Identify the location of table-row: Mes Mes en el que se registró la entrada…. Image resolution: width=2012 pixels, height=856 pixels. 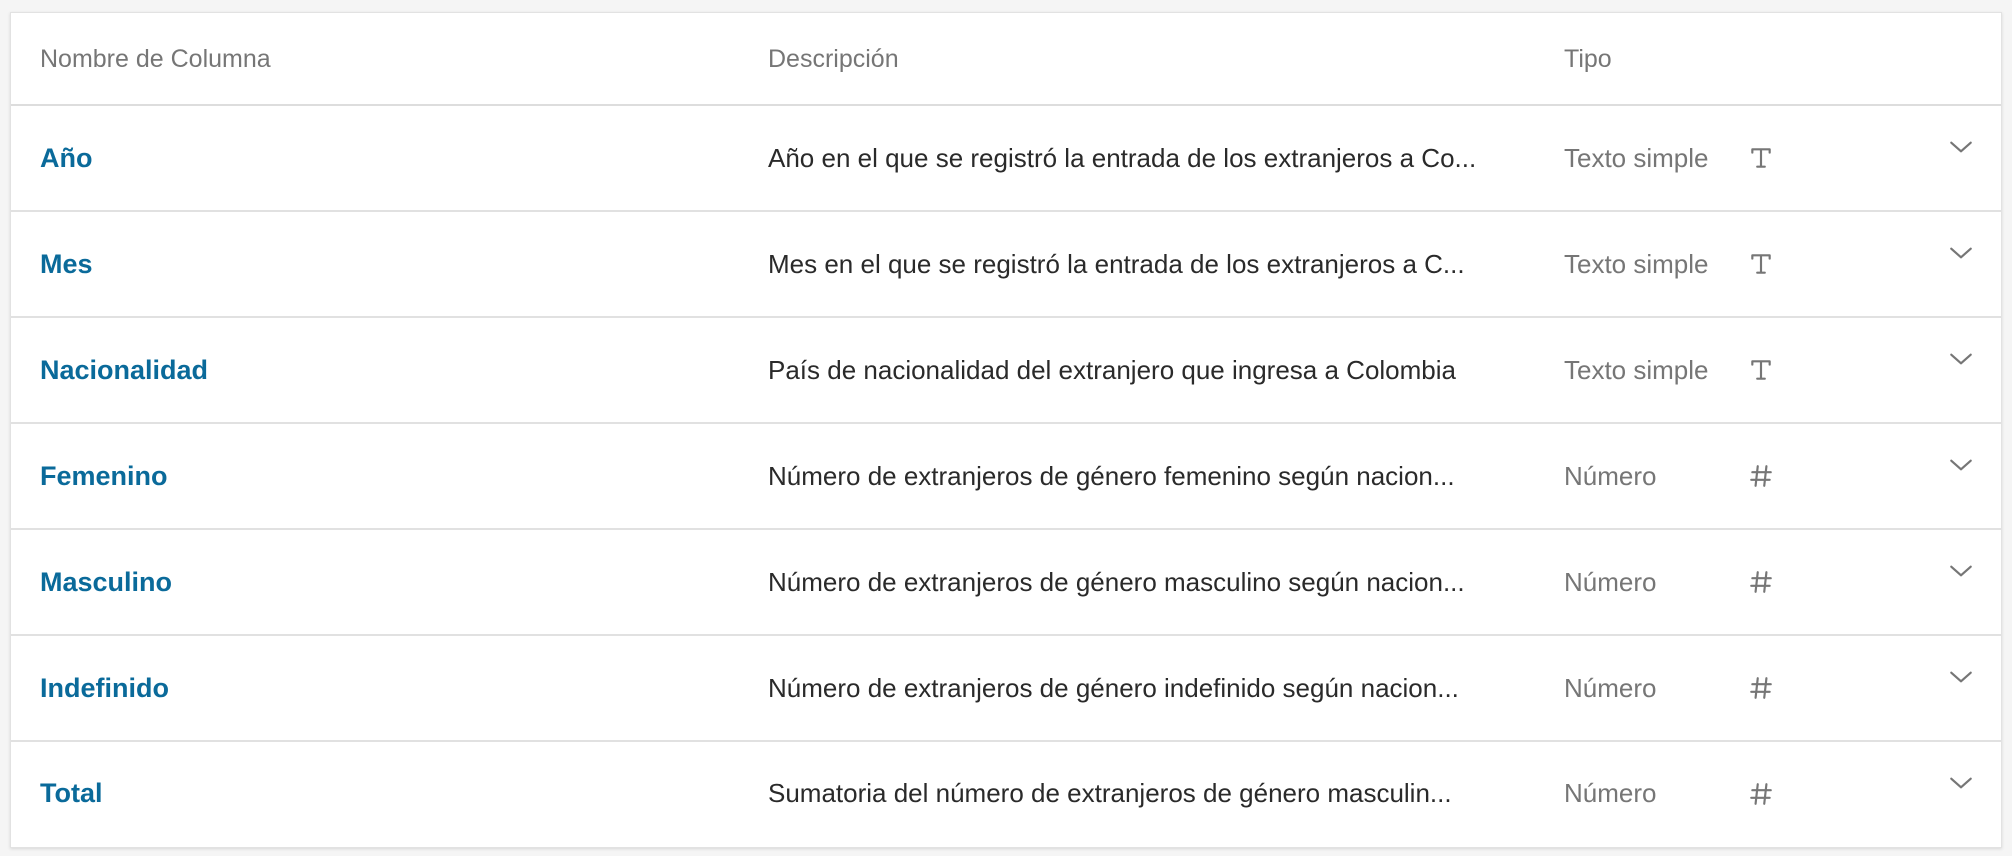
(1006, 265).